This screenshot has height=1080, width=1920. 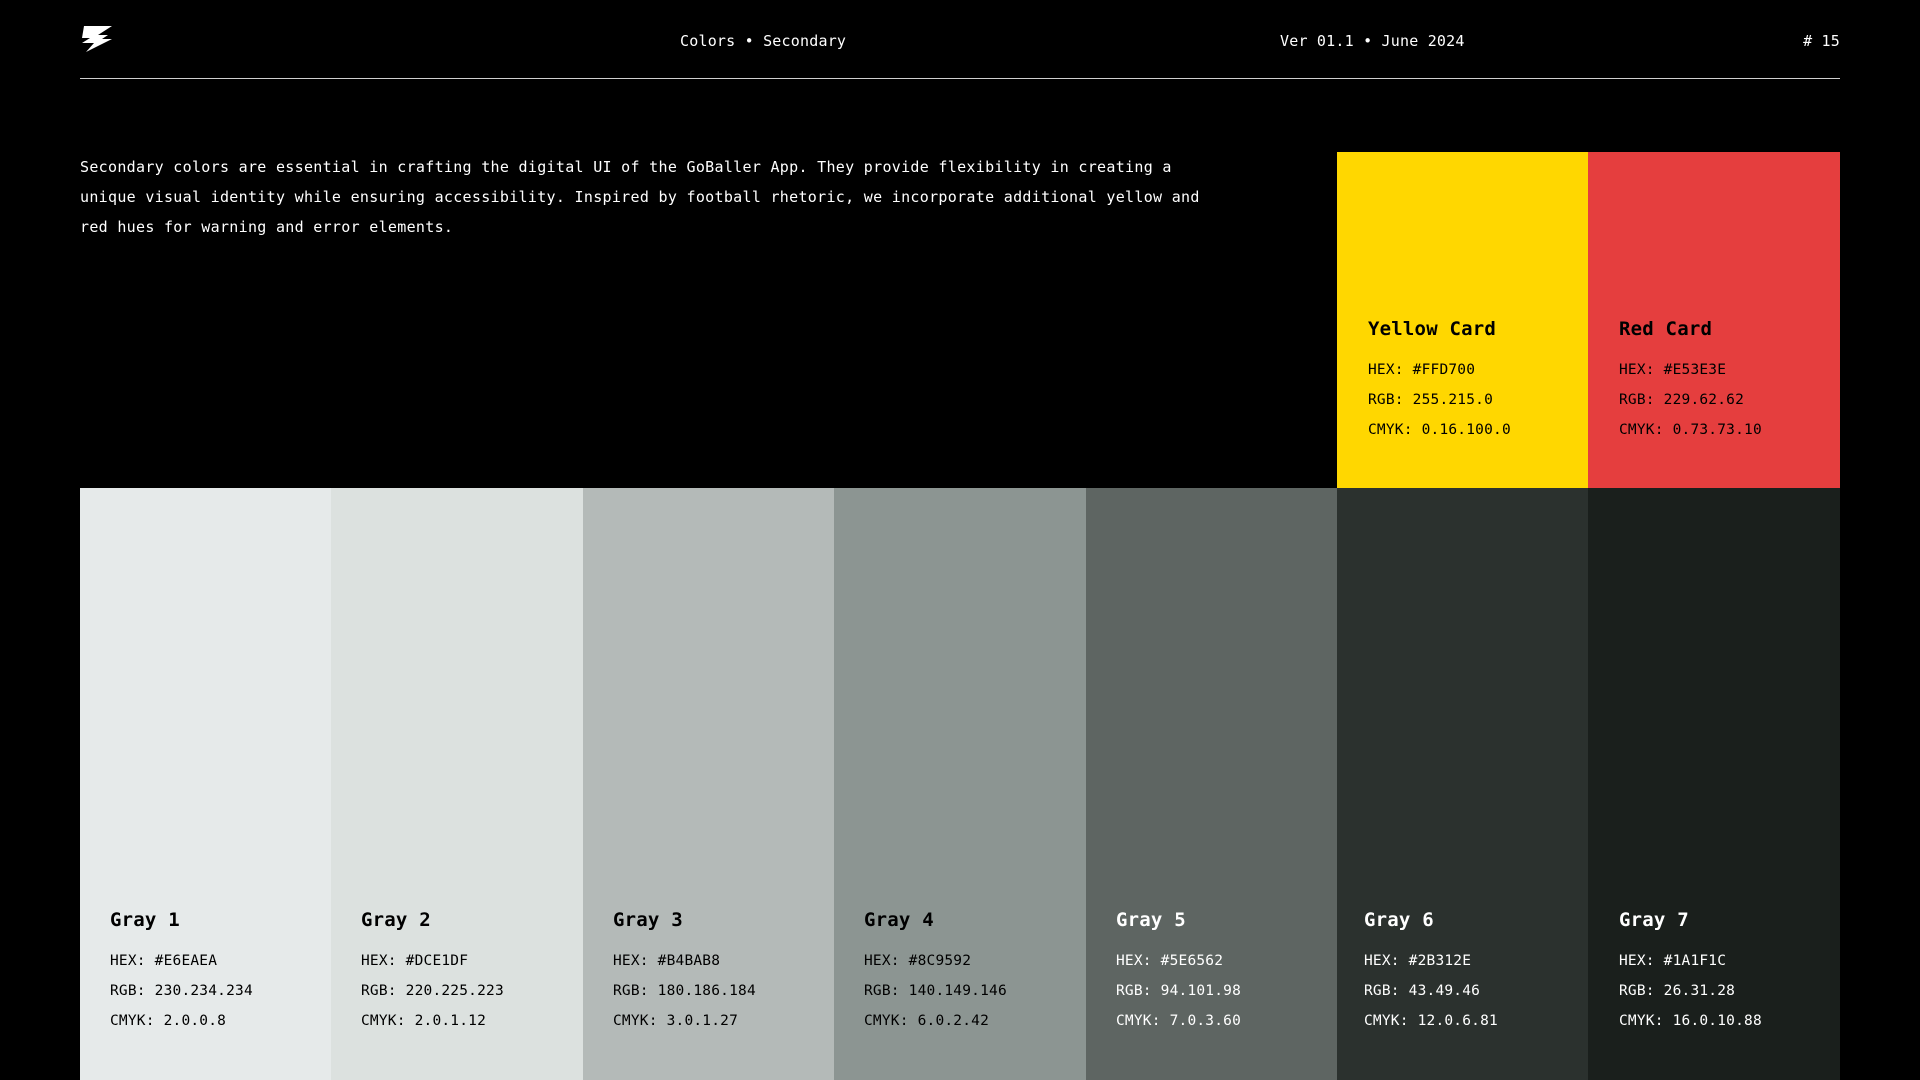 What do you see at coordinates (415, 961) in the screenshot?
I see `swatch-hex: HEX: #DCE1DF` at bounding box center [415, 961].